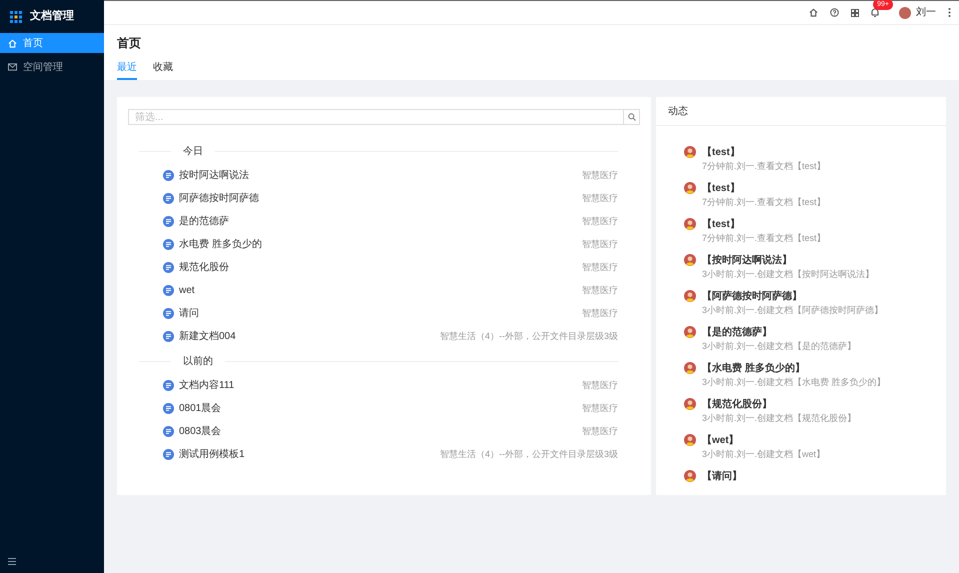  I want to click on activity-title: 【规范化股份】, so click(737, 404).